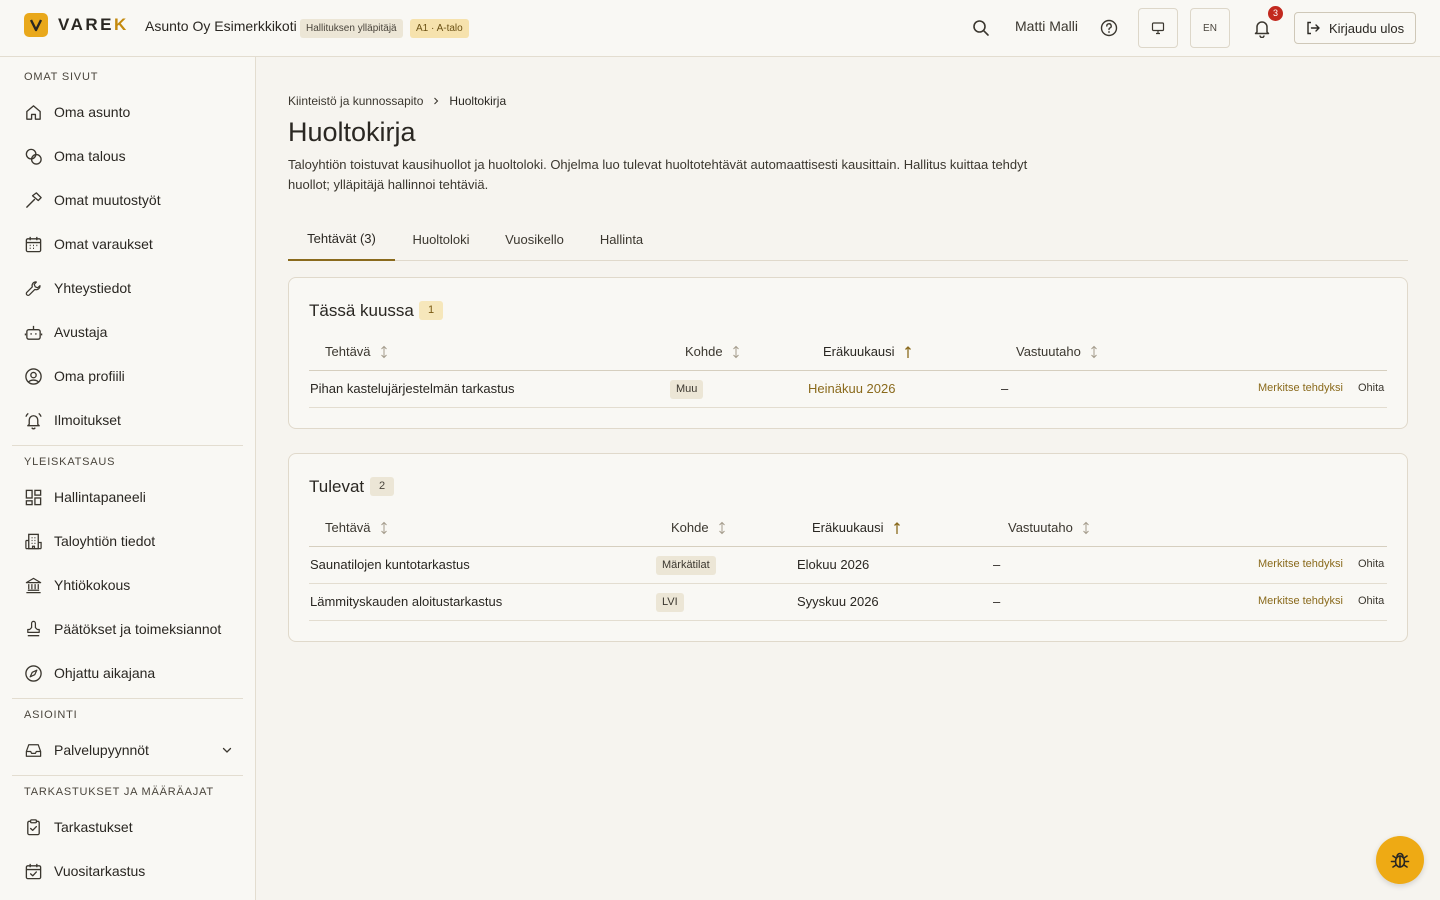 This screenshot has width=1440, height=900. Describe the element at coordinates (431, 310) in the screenshot. I see `count-badge: 1` at that location.